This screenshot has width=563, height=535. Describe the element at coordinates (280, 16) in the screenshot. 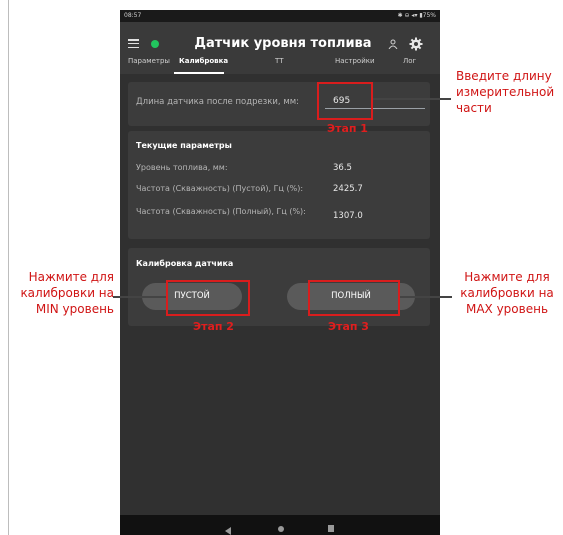

I see `status-bar: 08:57 ✱ ⊖ ◂▾ ▮75%` at that location.